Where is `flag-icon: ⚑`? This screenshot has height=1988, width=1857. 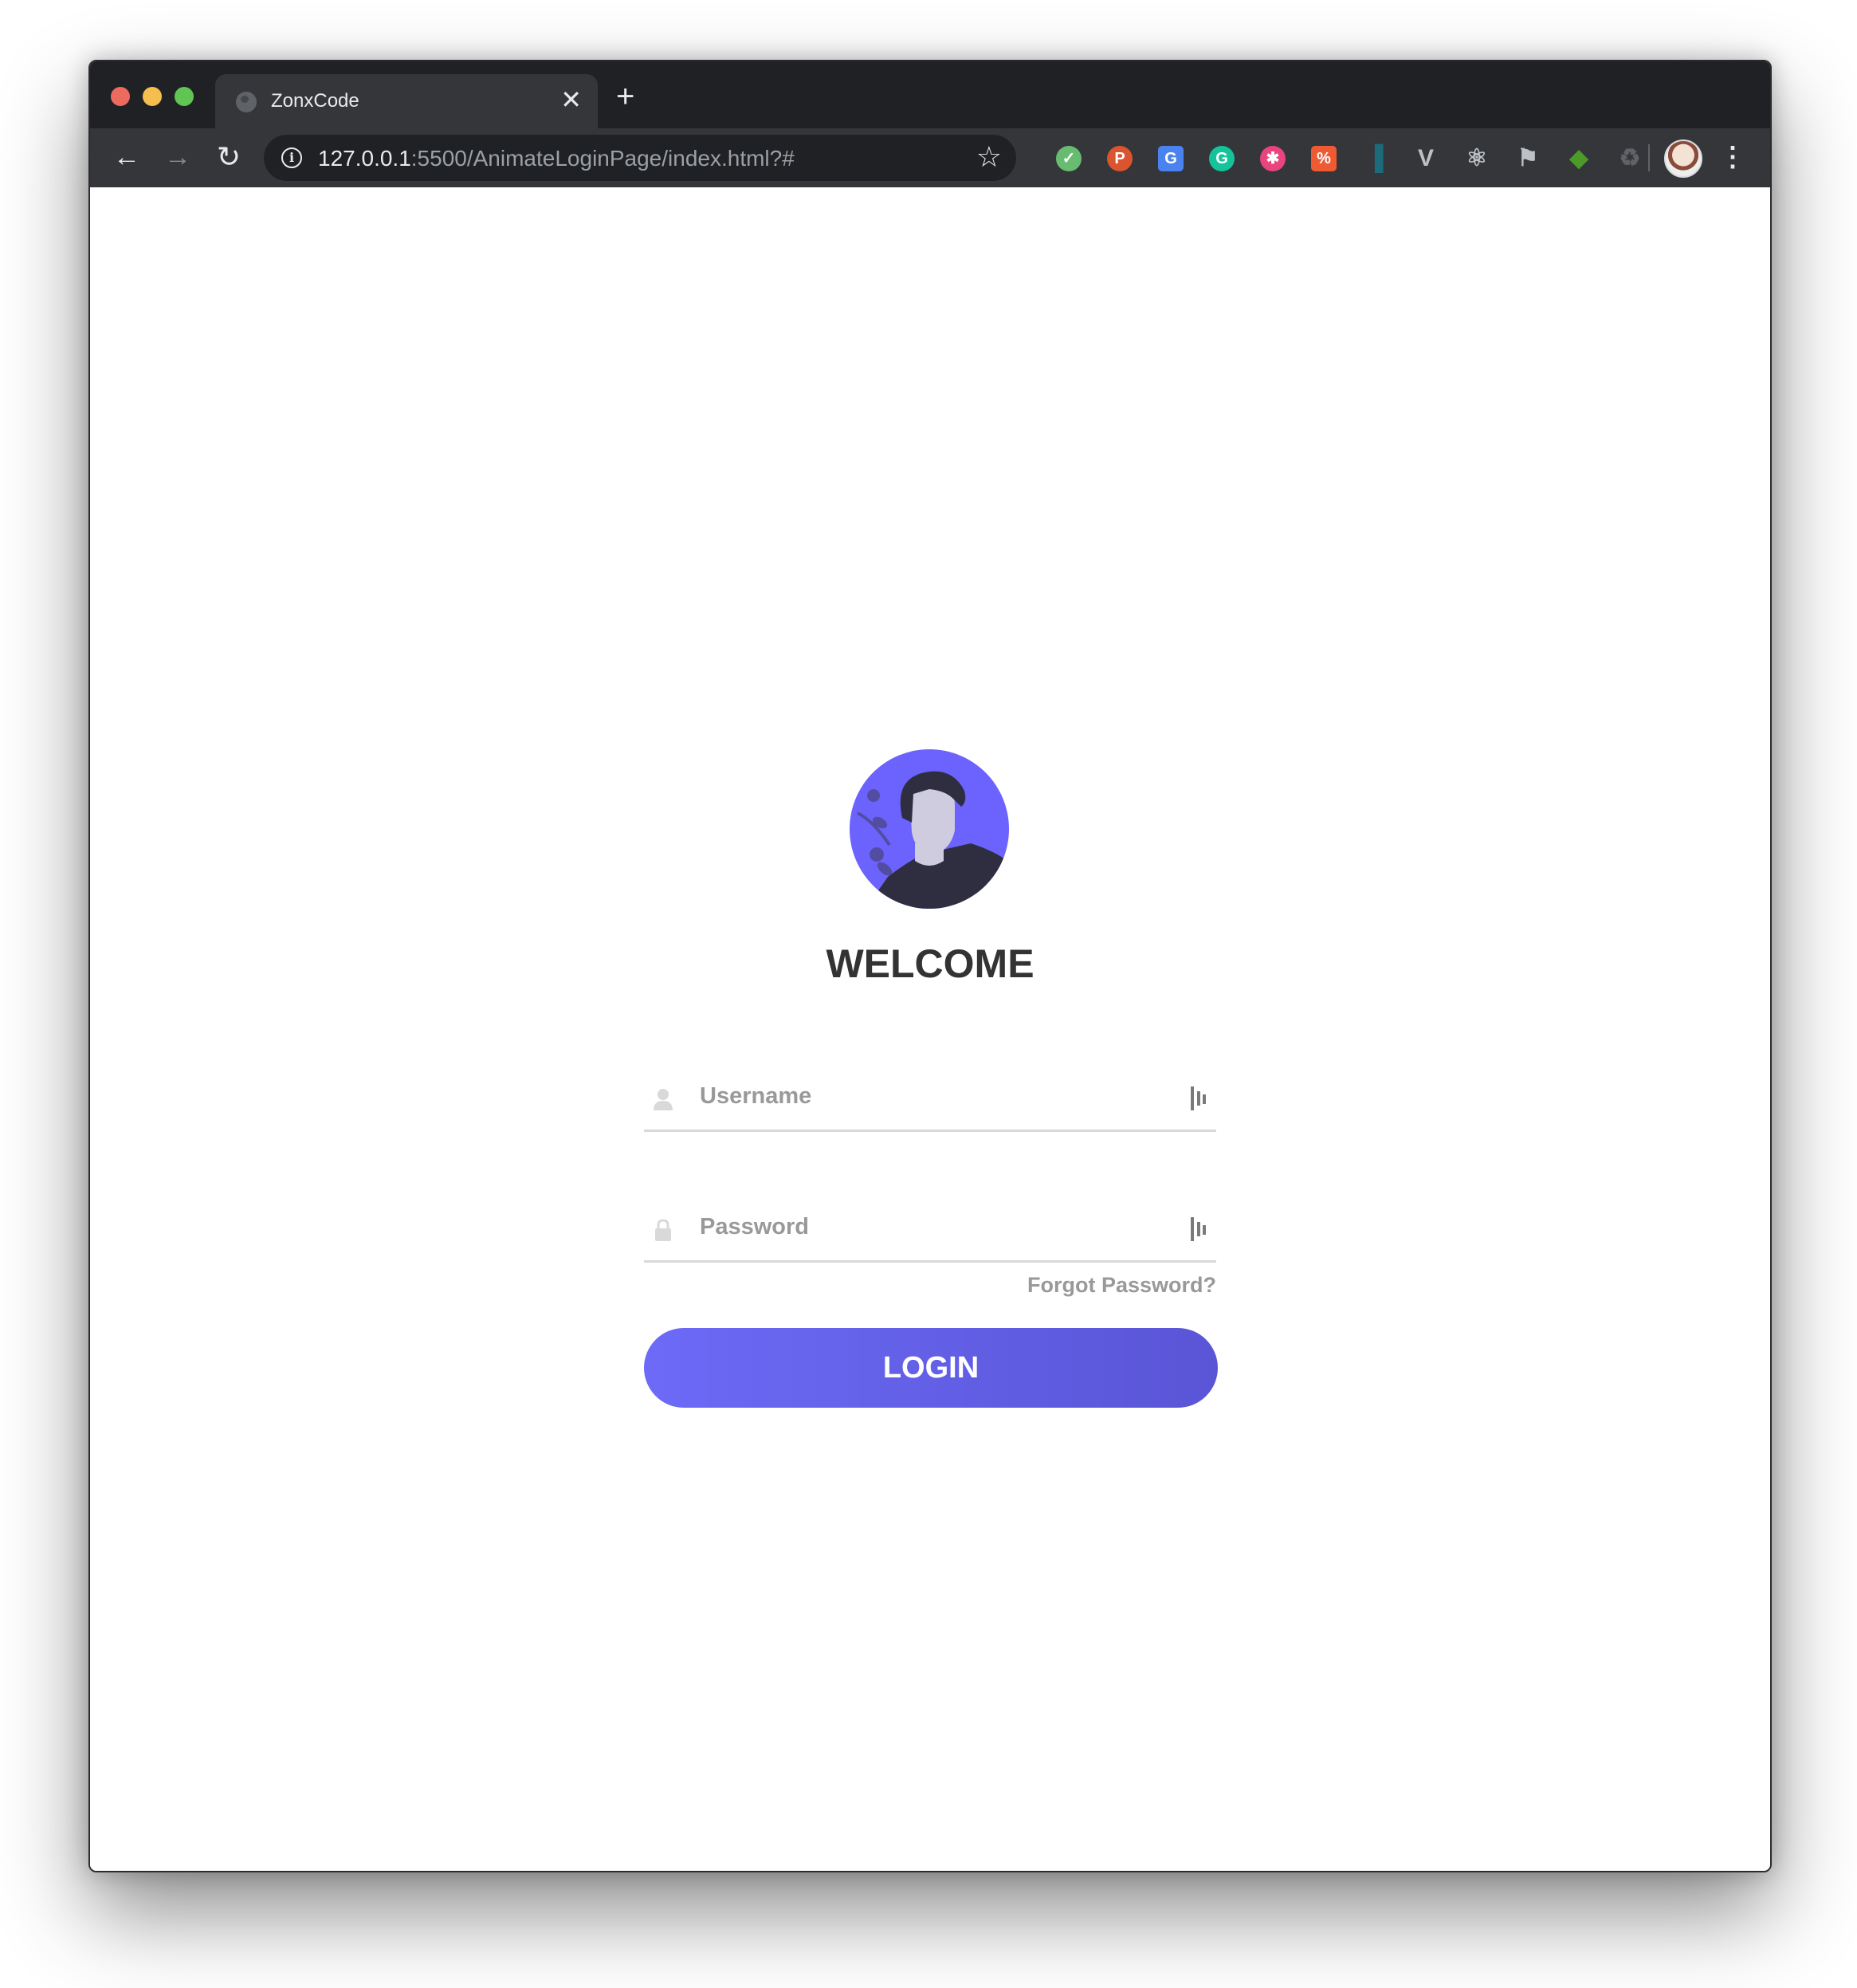
flag-icon: ⚑ is located at coordinates (1528, 158).